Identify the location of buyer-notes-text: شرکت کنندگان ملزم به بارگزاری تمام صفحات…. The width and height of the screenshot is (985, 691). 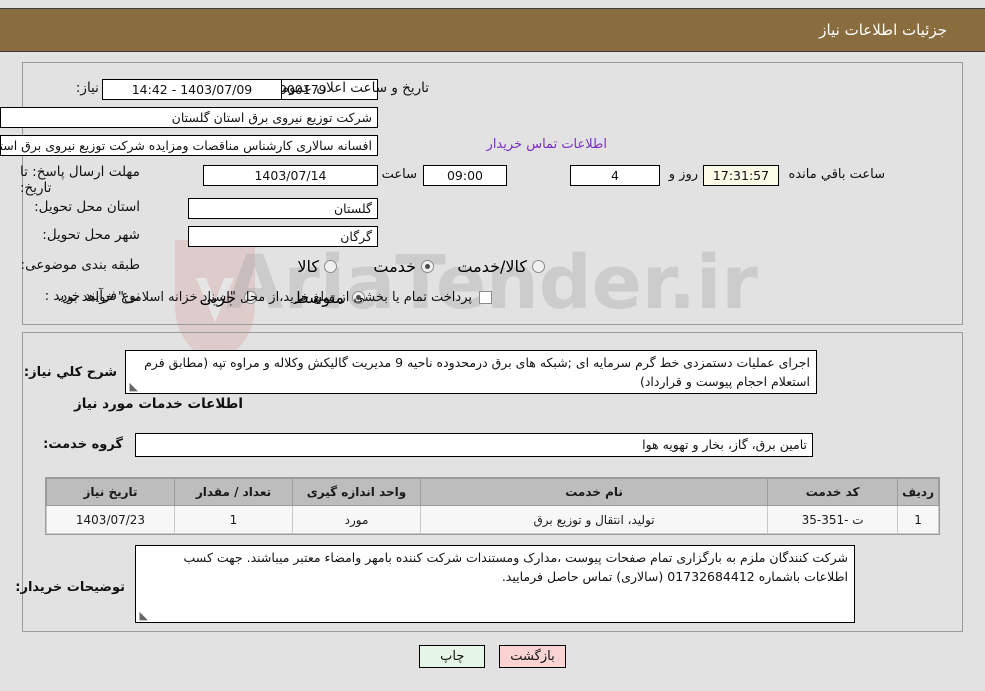
(515, 567).